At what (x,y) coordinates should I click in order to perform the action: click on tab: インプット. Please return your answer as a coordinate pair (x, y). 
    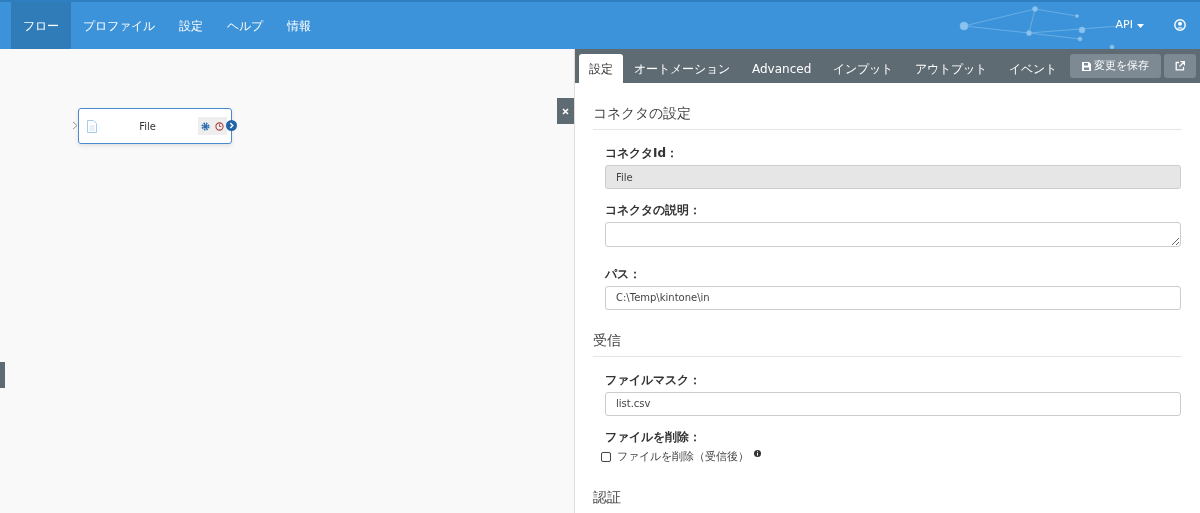
    Looking at the image, I should click on (863, 68).